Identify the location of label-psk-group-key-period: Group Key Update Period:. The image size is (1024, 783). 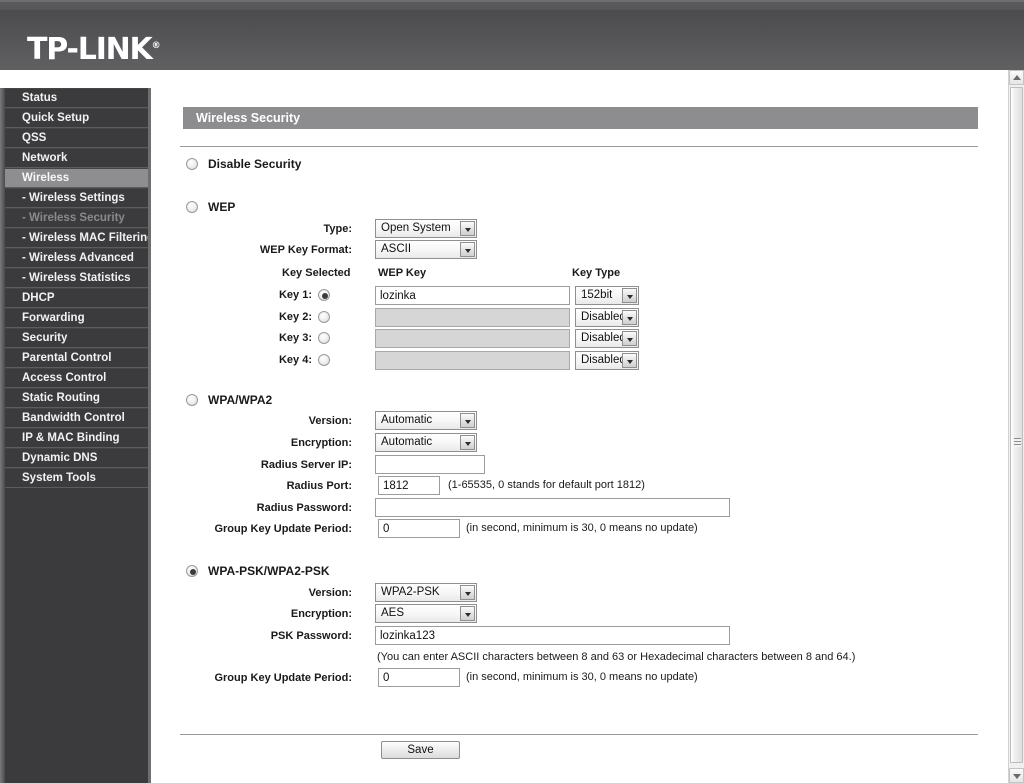
(283, 678).